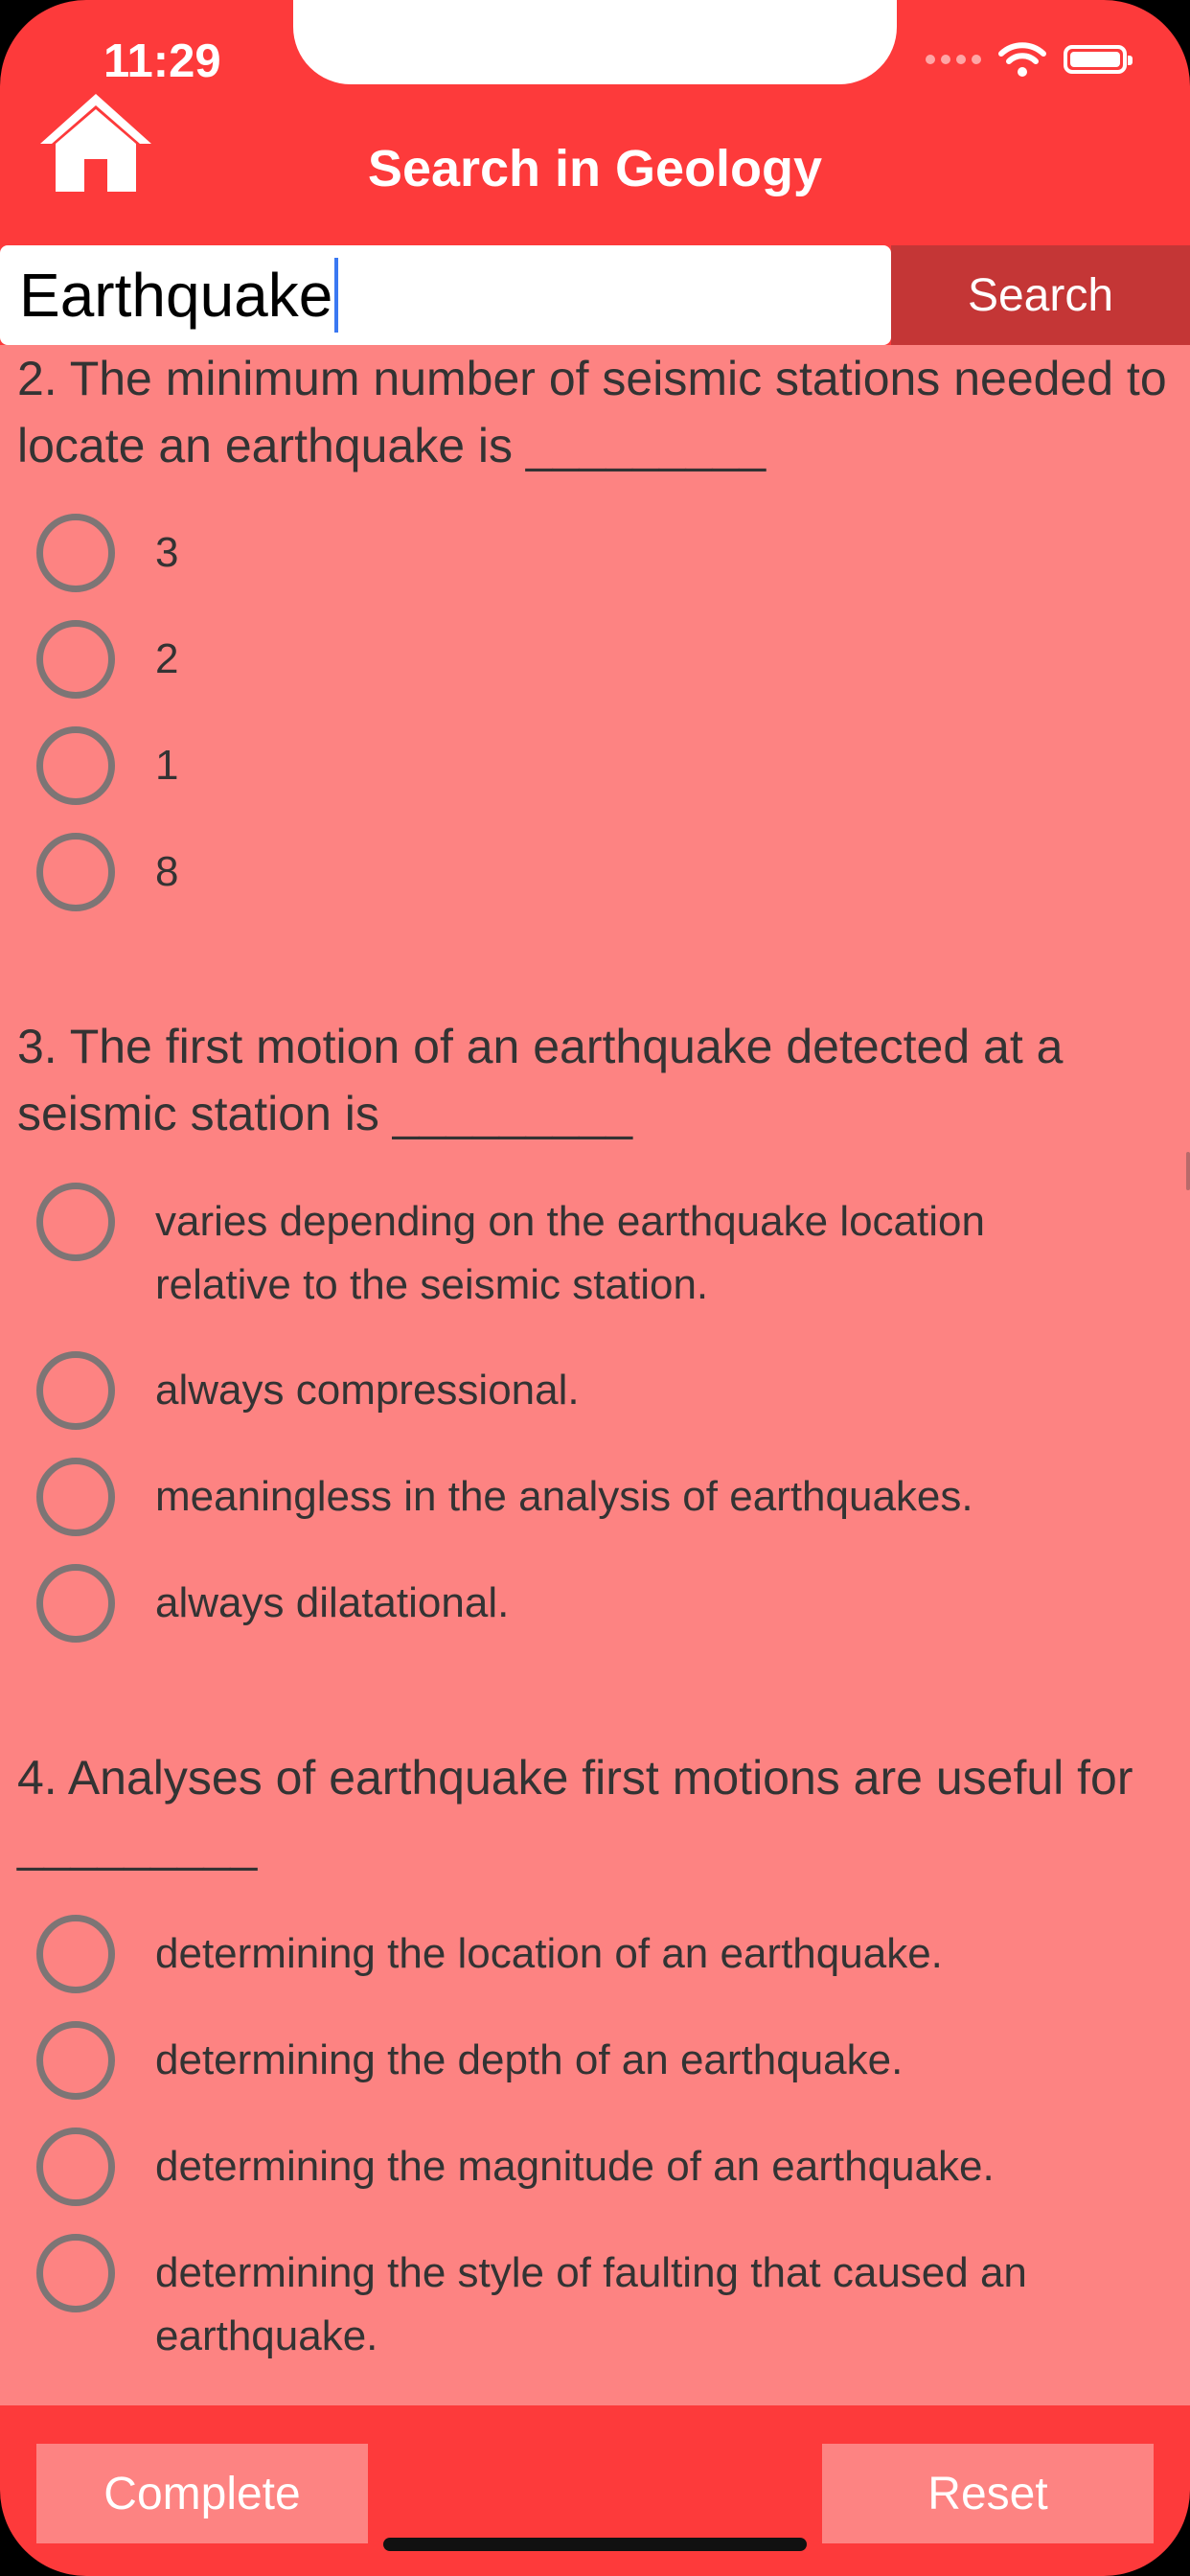 The height and width of the screenshot is (2576, 1190). I want to click on status-icons, so click(1030, 59).